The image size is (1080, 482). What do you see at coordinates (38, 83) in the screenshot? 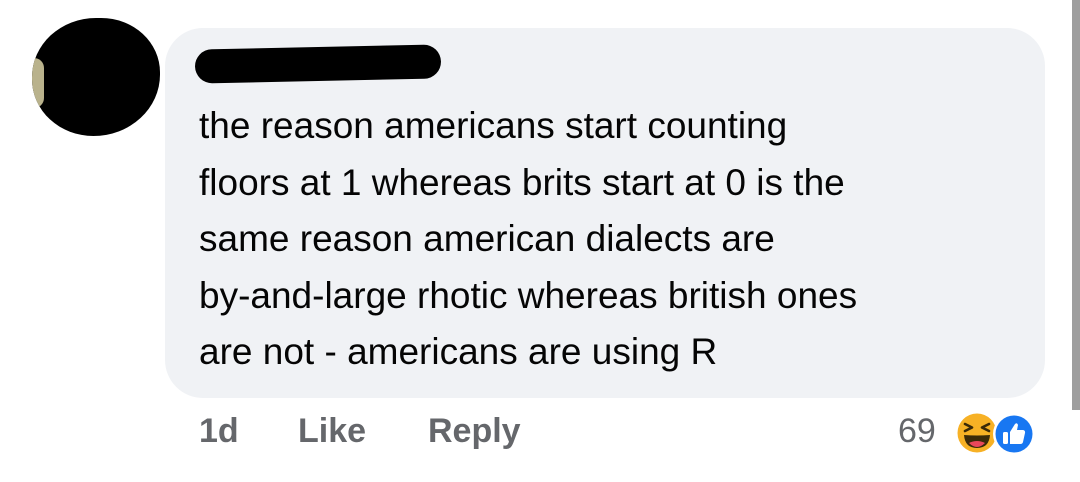
I see `avatar-image-edge` at bounding box center [38, 83].